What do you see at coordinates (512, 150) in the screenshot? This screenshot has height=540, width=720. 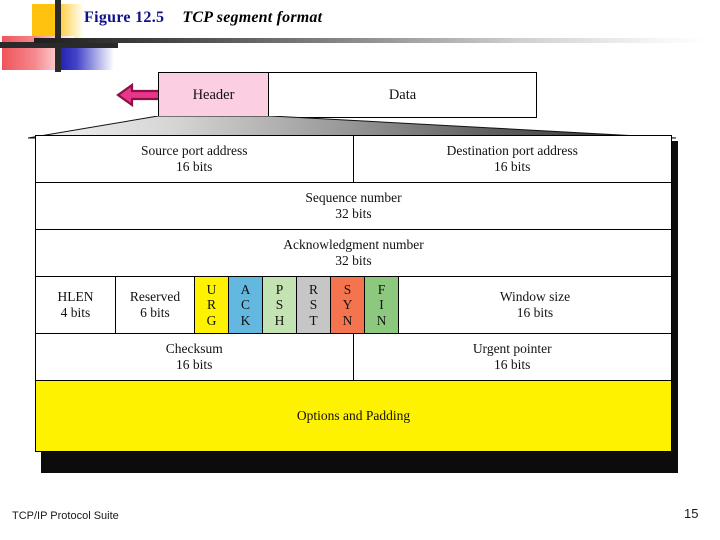 I see `field-label: Destination port address` at bounding box center [512, 150].